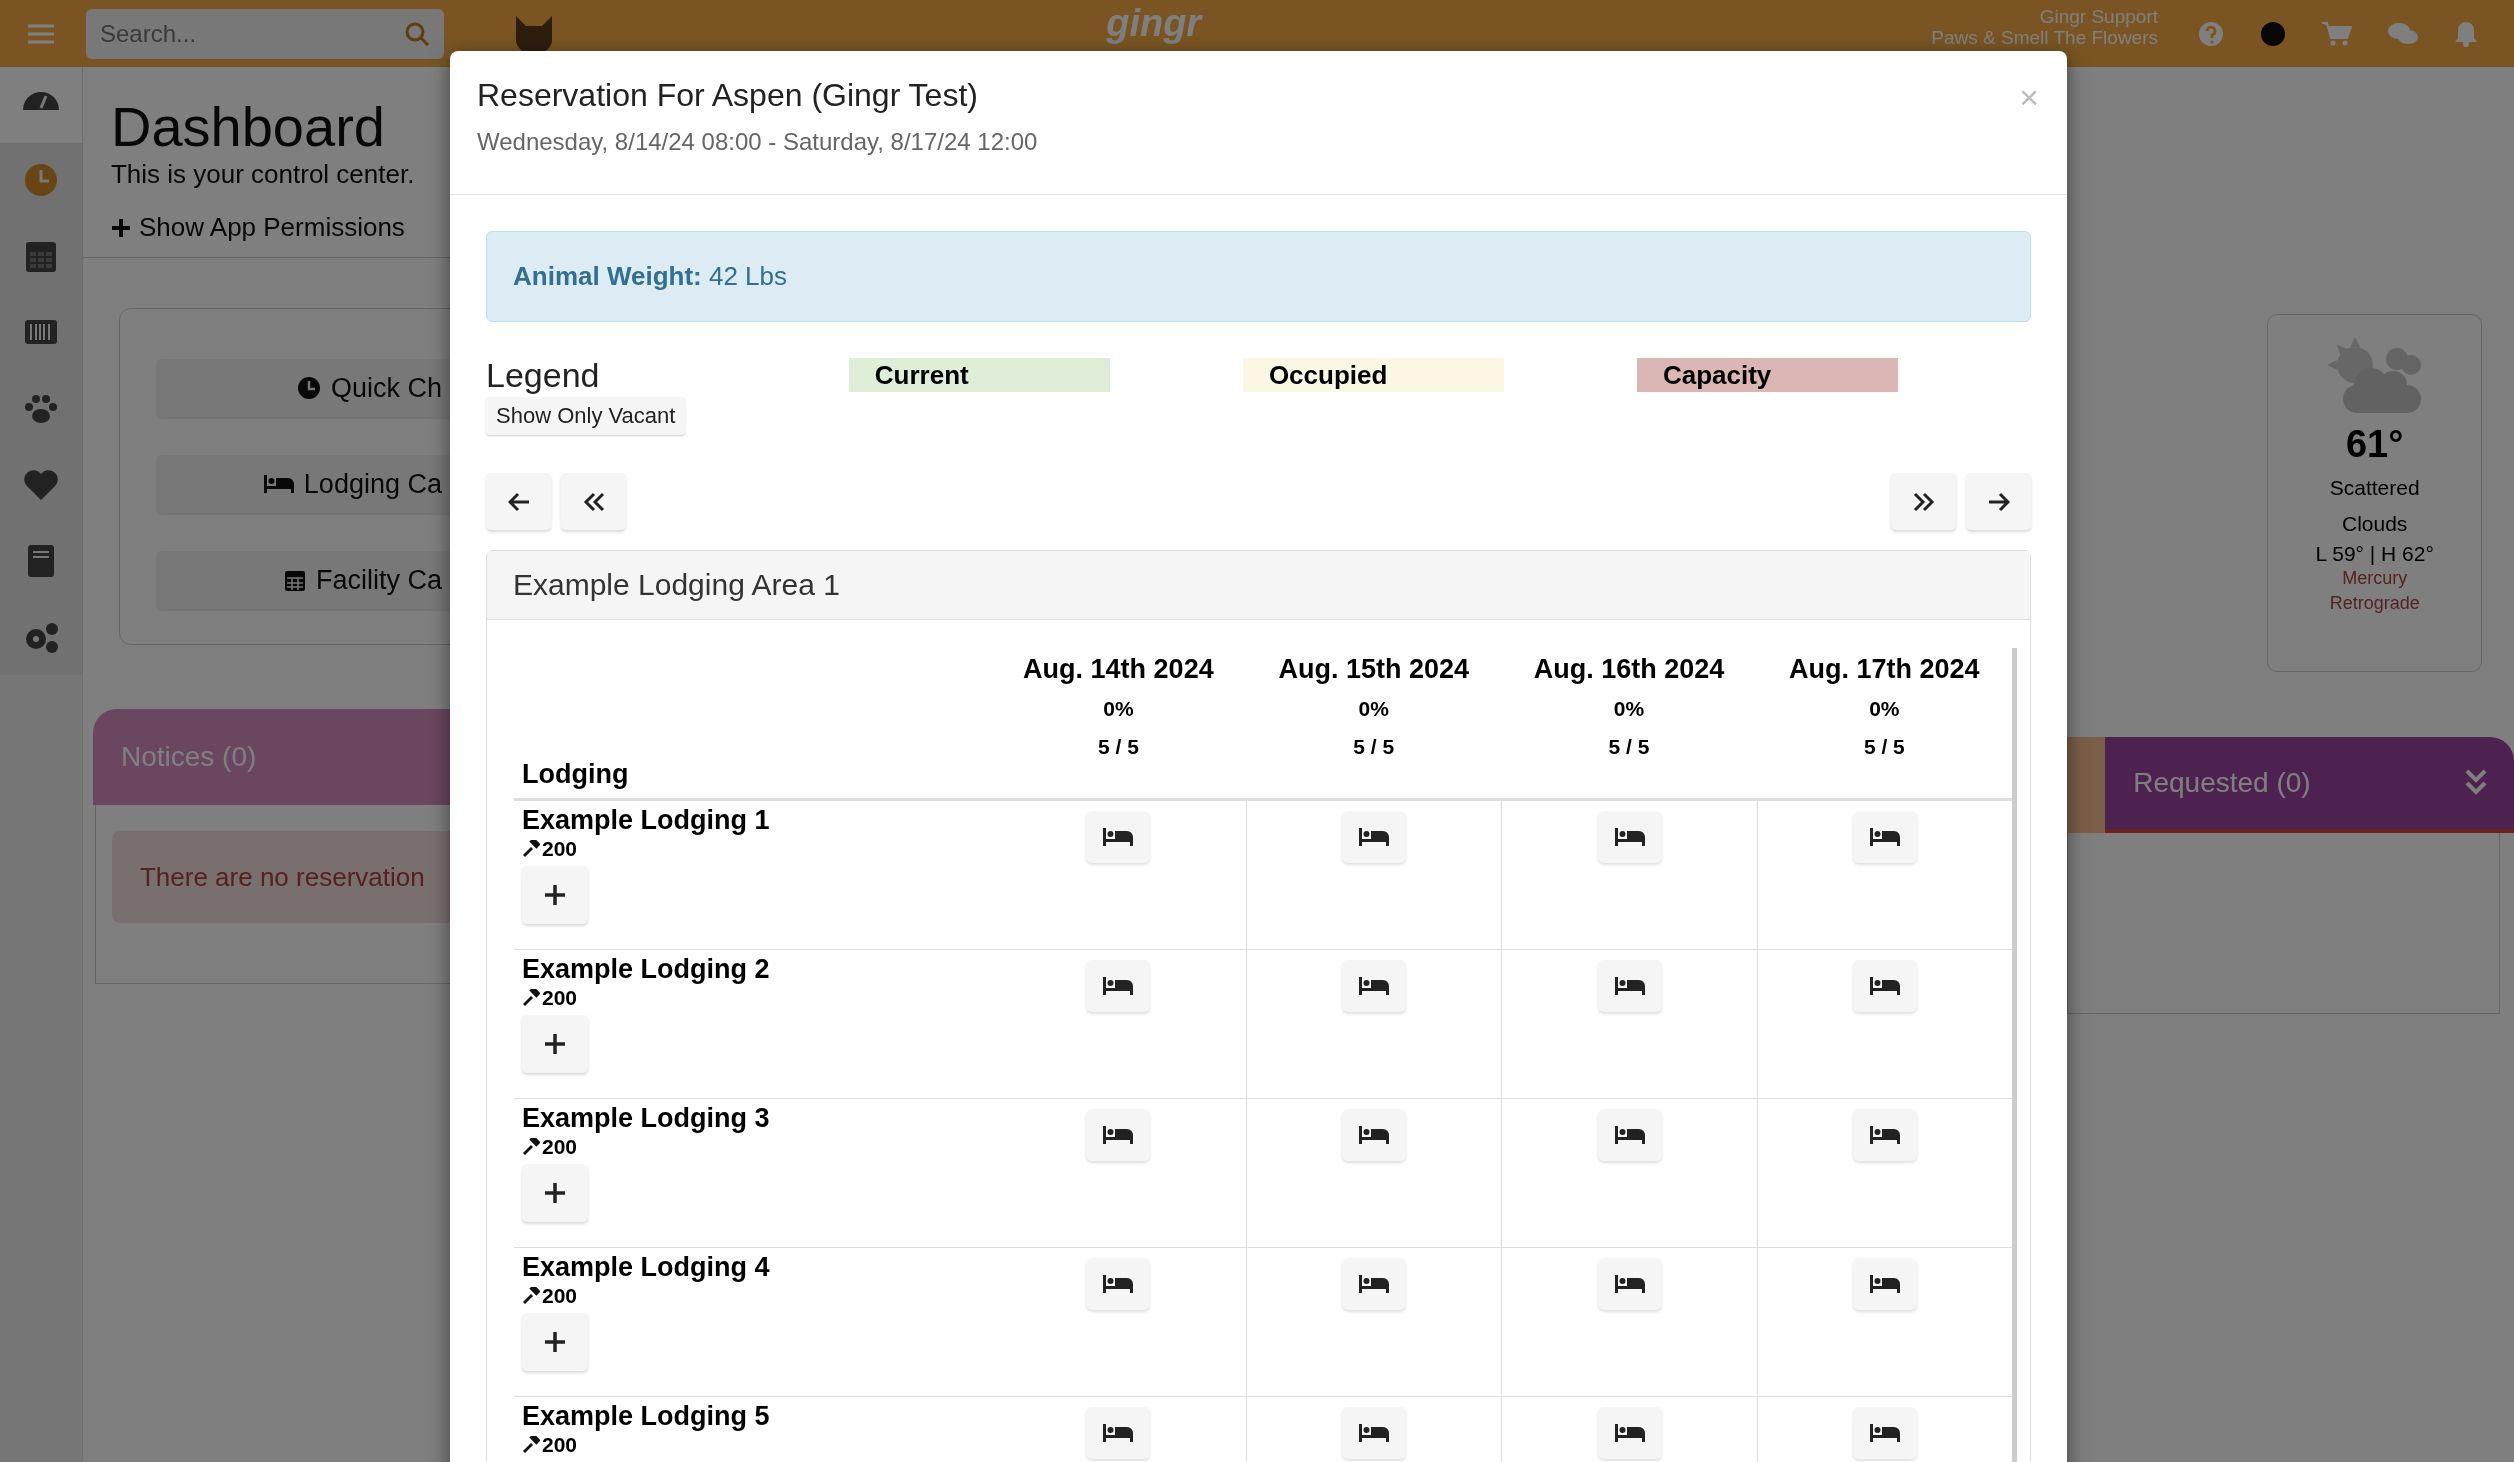 The height and width of the screenshot is (1462, 2514). Describe the element at coordinates (646, 1118) in the screenshot. I see `lodging-name: Example Lodging 3` at that location.